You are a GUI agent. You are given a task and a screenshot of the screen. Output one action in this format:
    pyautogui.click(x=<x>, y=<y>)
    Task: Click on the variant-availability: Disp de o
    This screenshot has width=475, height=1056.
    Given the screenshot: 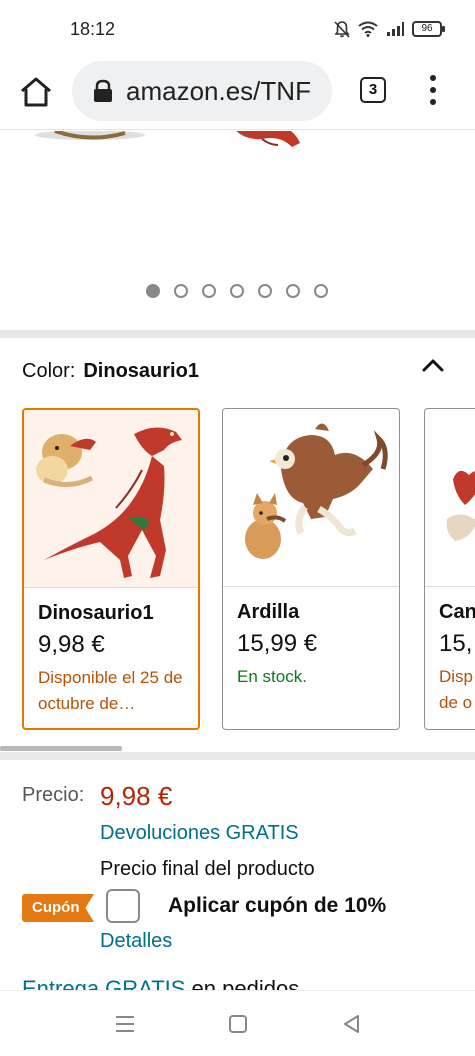 What is the action you would take?
    pyautogui.click(x=456, y=689)
    